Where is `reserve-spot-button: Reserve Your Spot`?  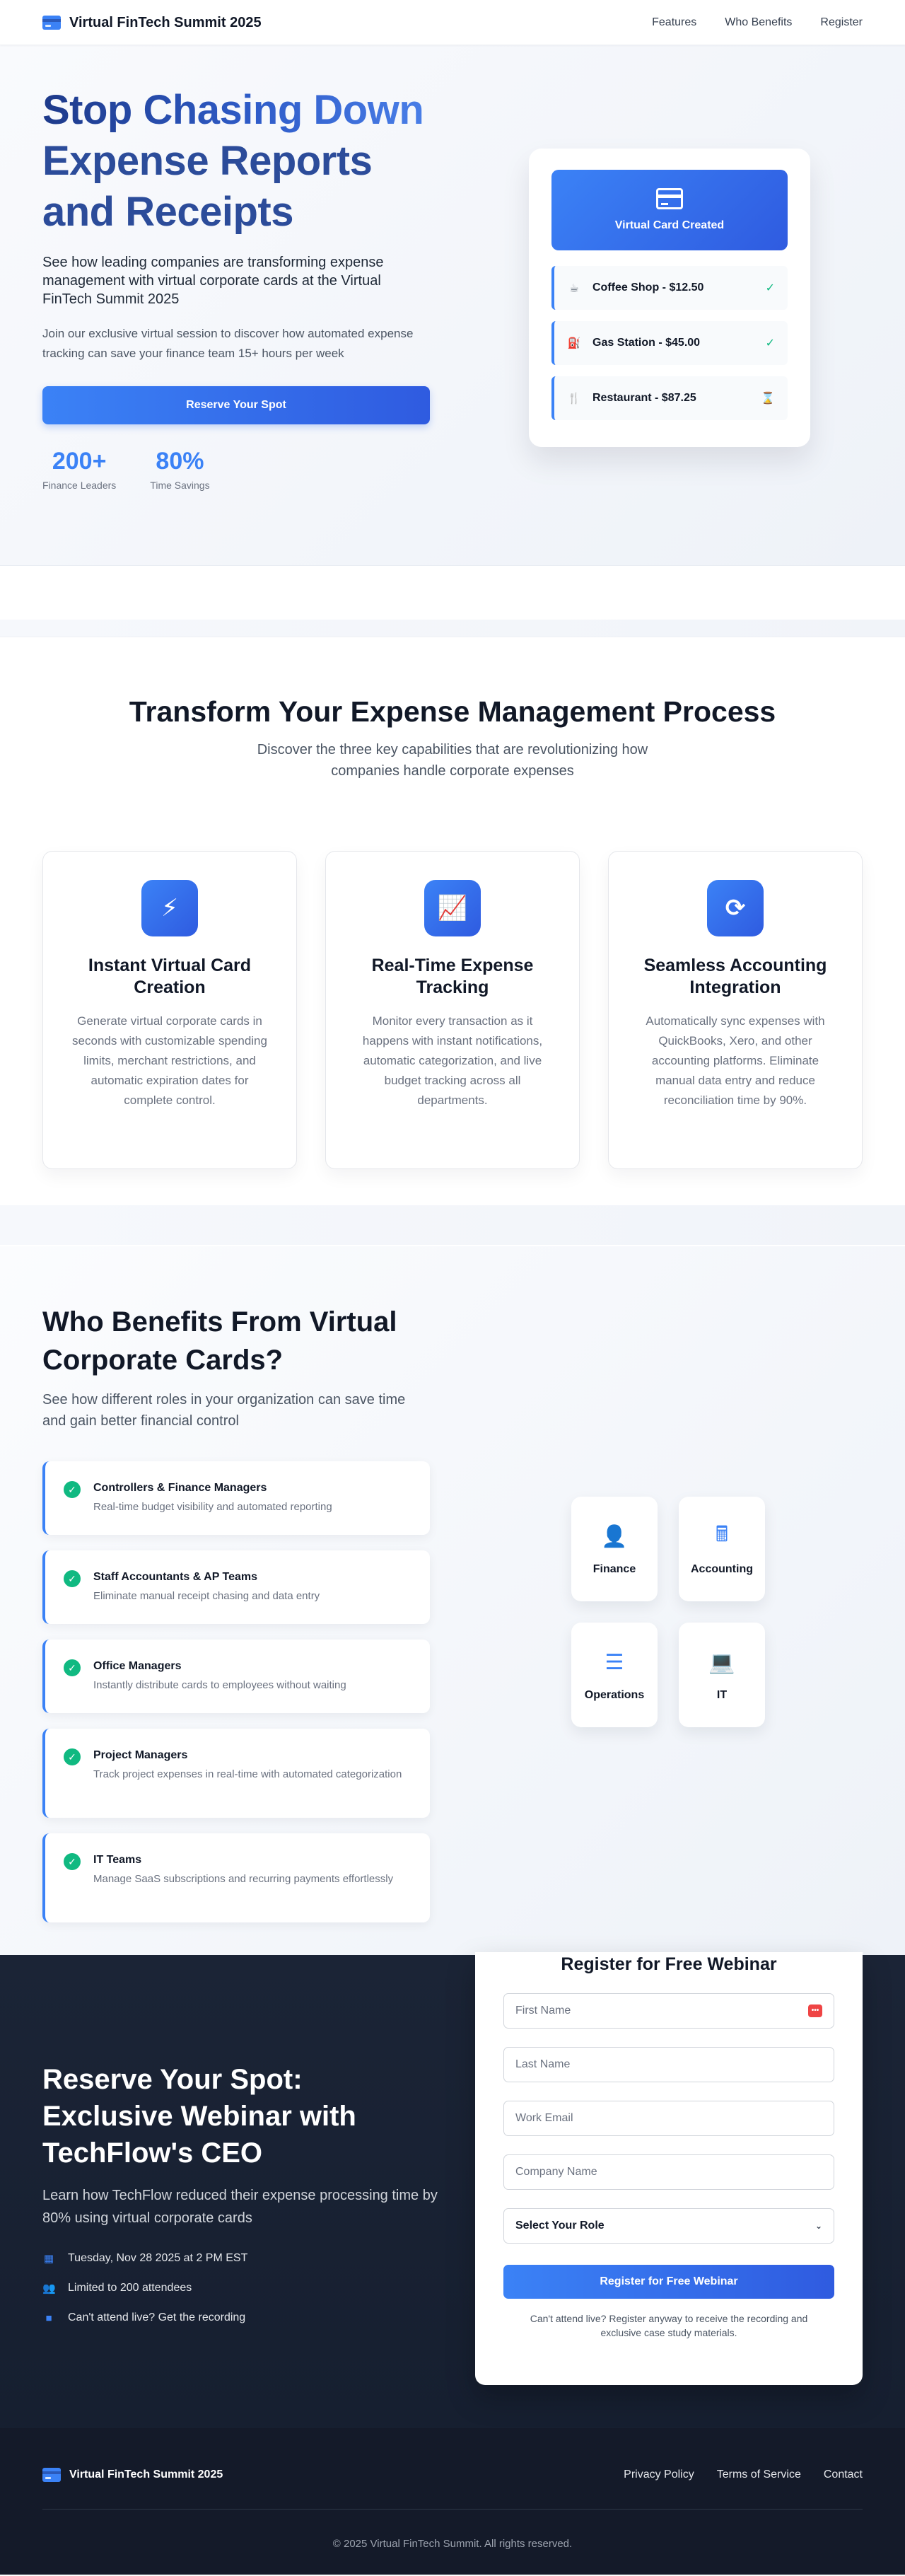
reserve-spot-button: Reserve Your Spot is located at coordinates (236, 405).